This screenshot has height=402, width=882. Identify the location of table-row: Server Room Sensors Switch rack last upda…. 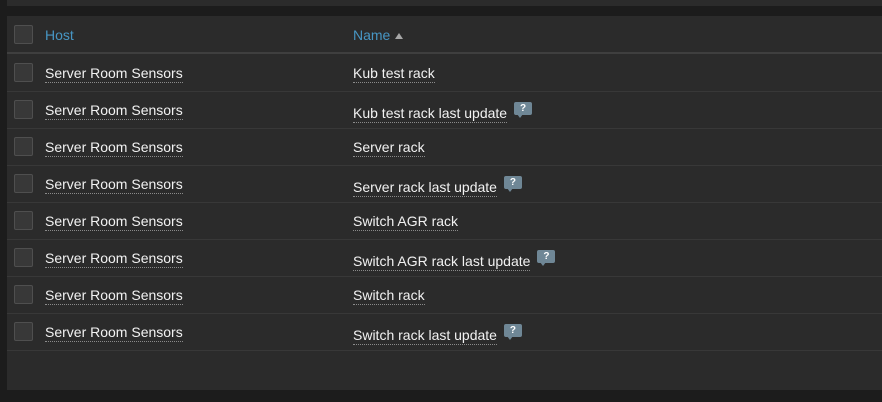
(444, 332).